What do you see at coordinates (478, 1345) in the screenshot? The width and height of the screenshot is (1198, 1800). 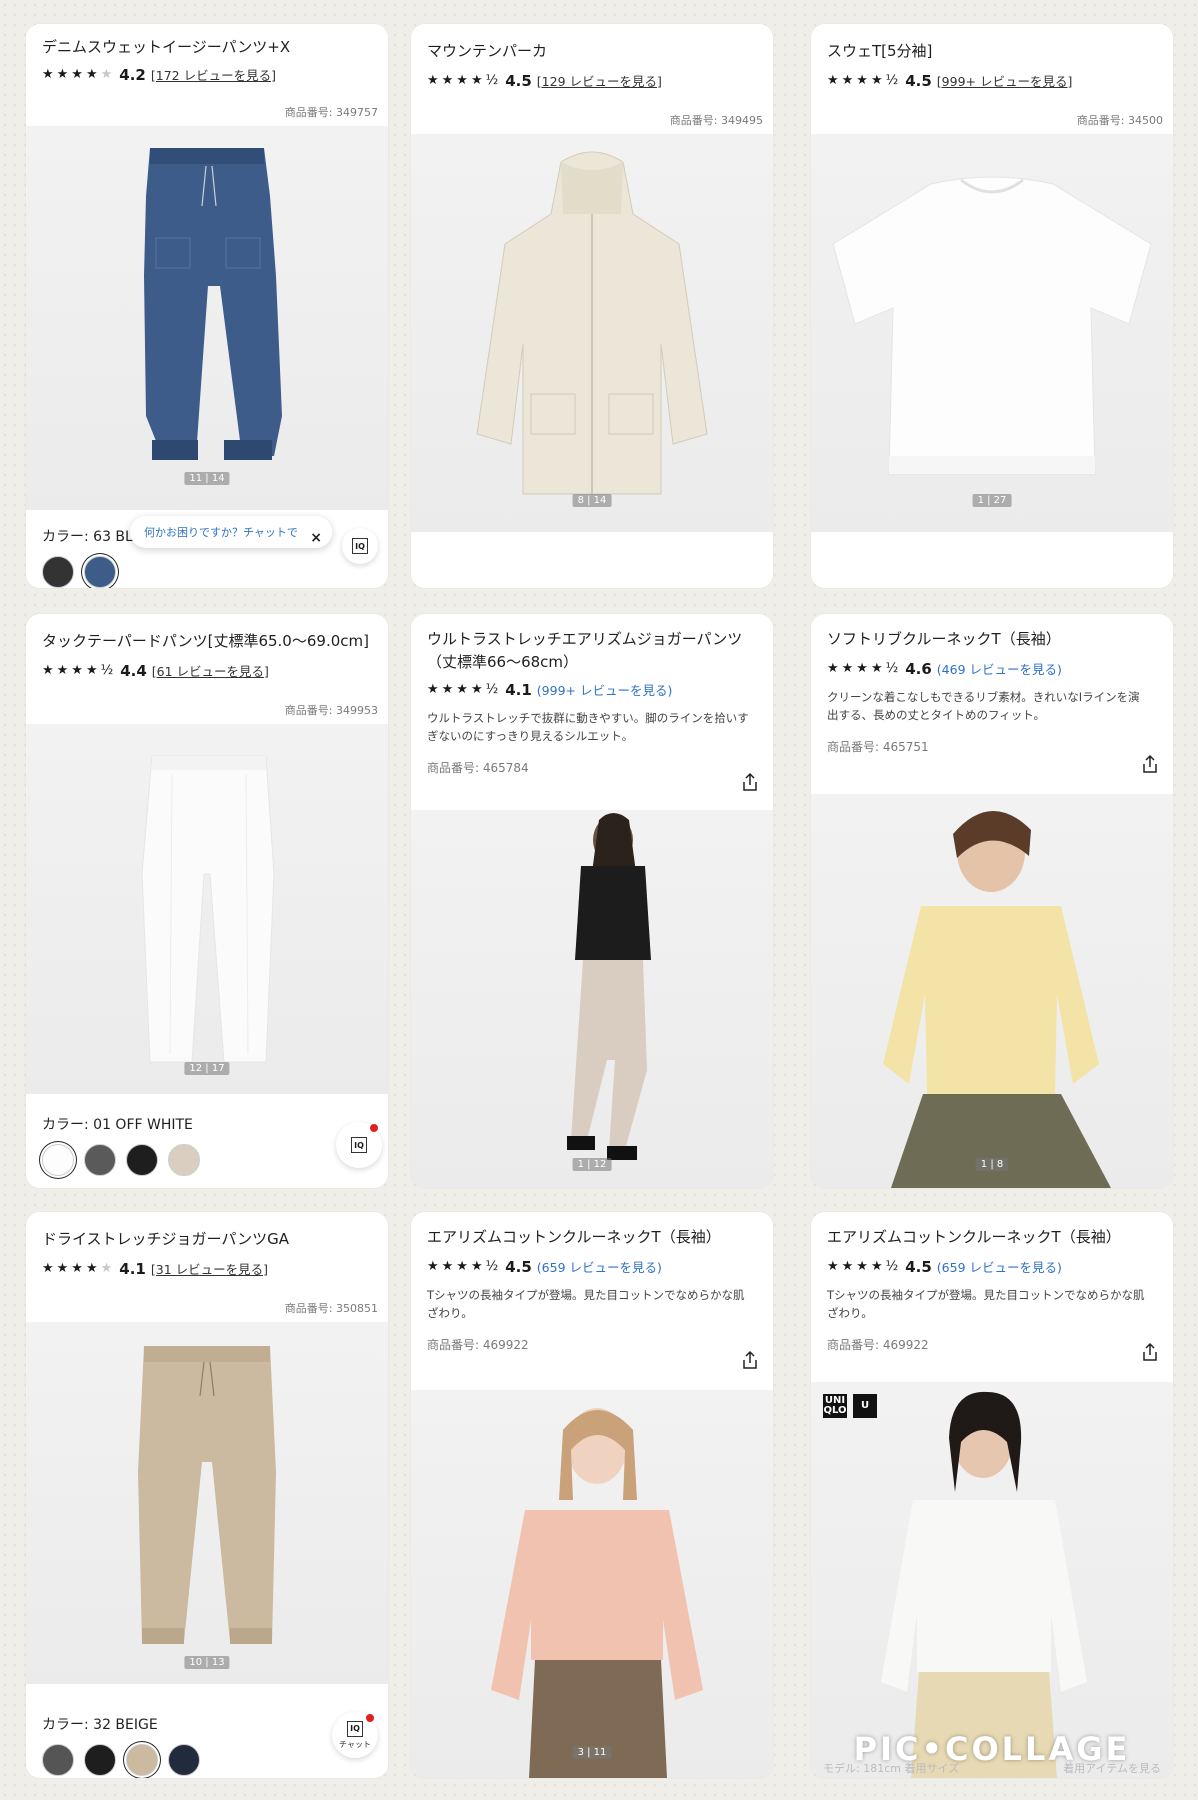 I see `product-number: 商品番号: 469922` at bounding box center [478, 1345].